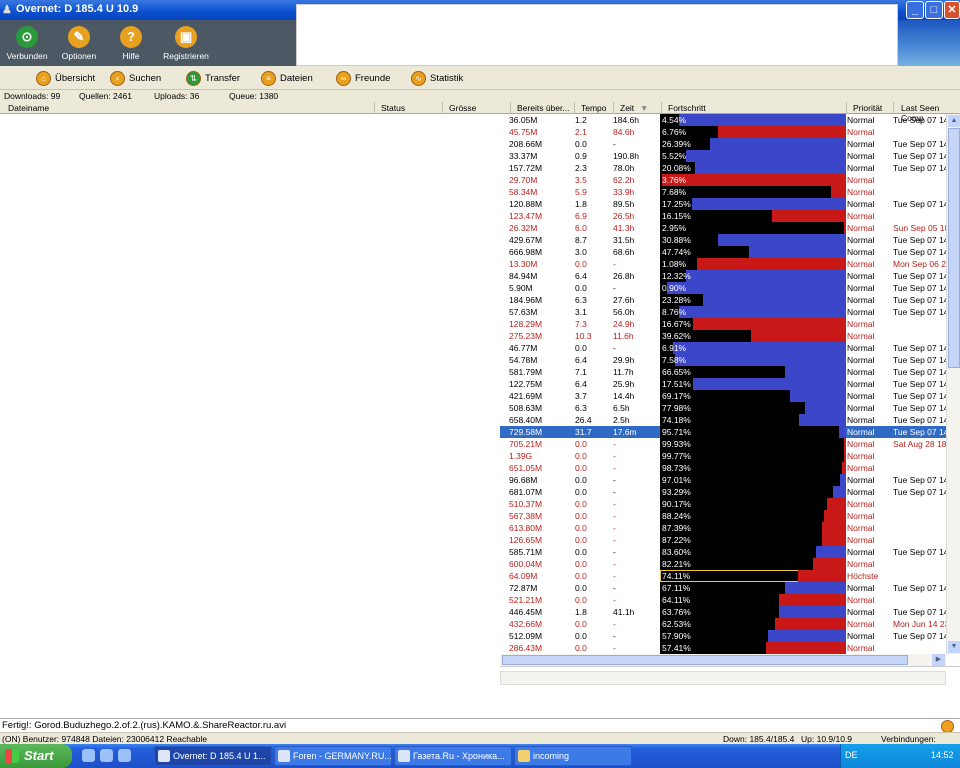 The height and width of the screenshot is (768, 960). I want to click on table-row: 581.79M 7.1 11.7h 66.65% Normal Tue Sep 07 14, so click(723, 372).